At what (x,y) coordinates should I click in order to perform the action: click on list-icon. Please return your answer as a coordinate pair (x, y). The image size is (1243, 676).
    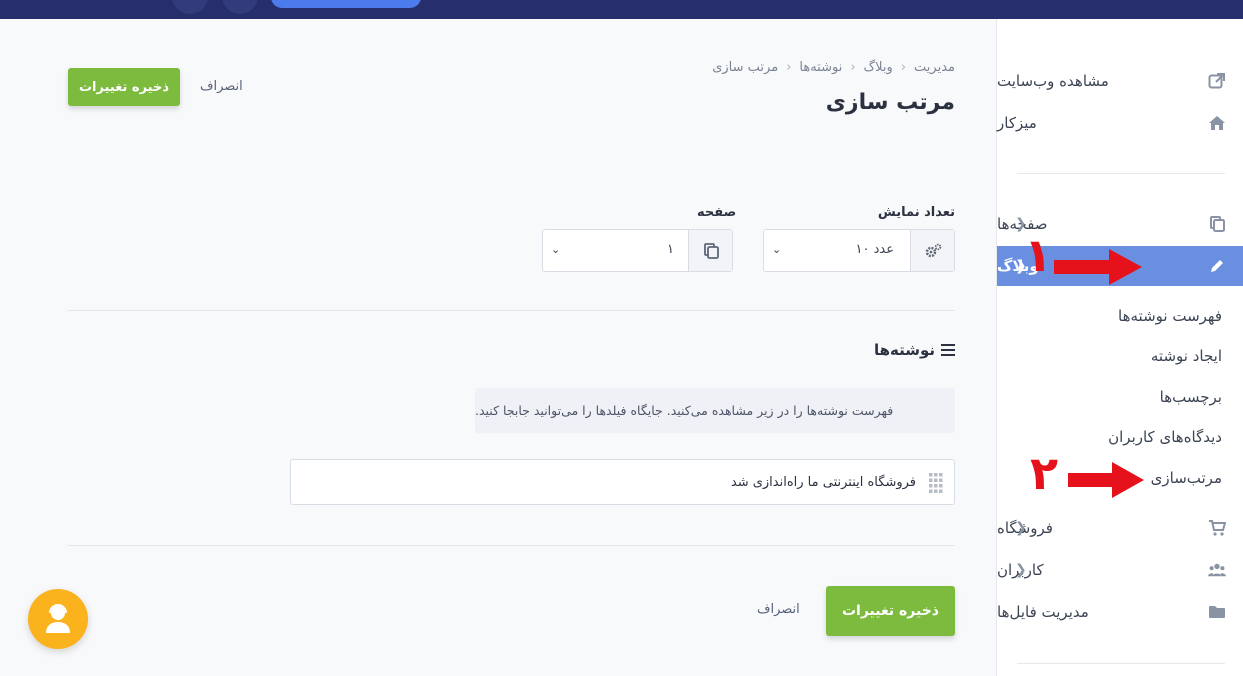
    Looking at the image, I should click on (948, 350).